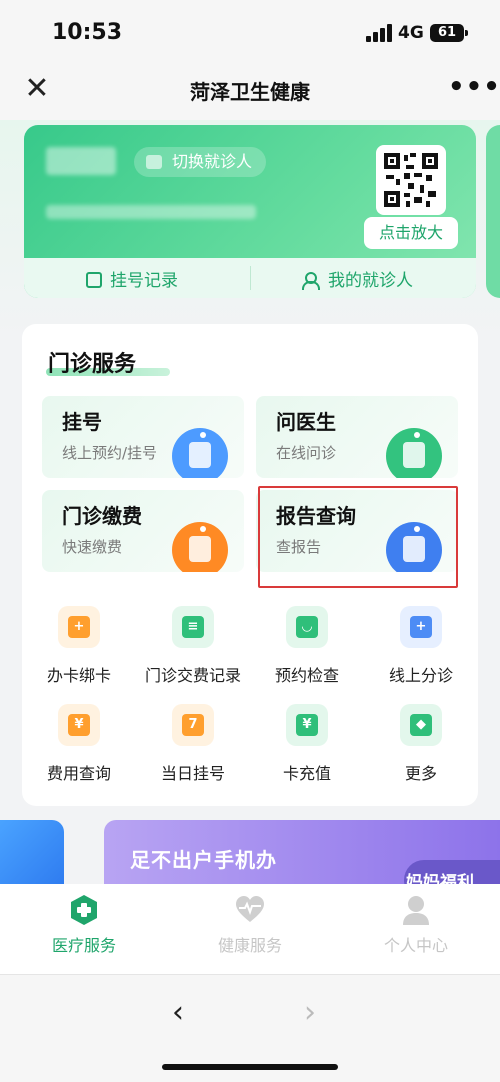 This screenshot has width=500, height=1082. What do you see at coordinates (250, 910) in the screenshot?
I see `heart-pulse-icon` at bounding box center [250, 910].